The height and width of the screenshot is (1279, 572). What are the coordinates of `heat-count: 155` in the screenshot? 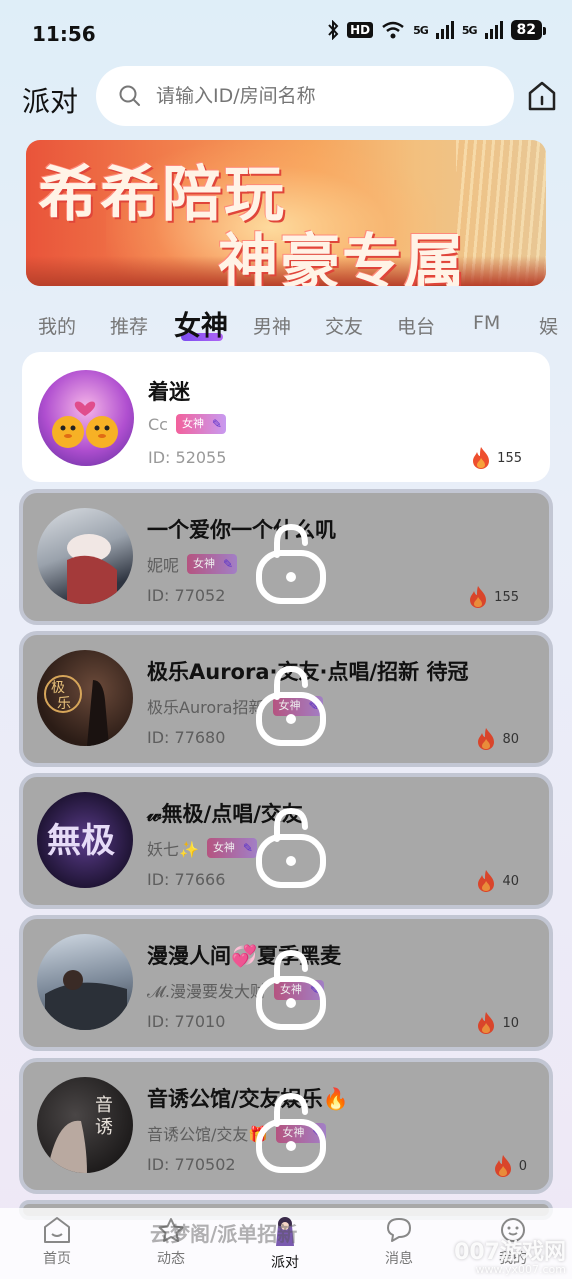 It's located at (509, 458).